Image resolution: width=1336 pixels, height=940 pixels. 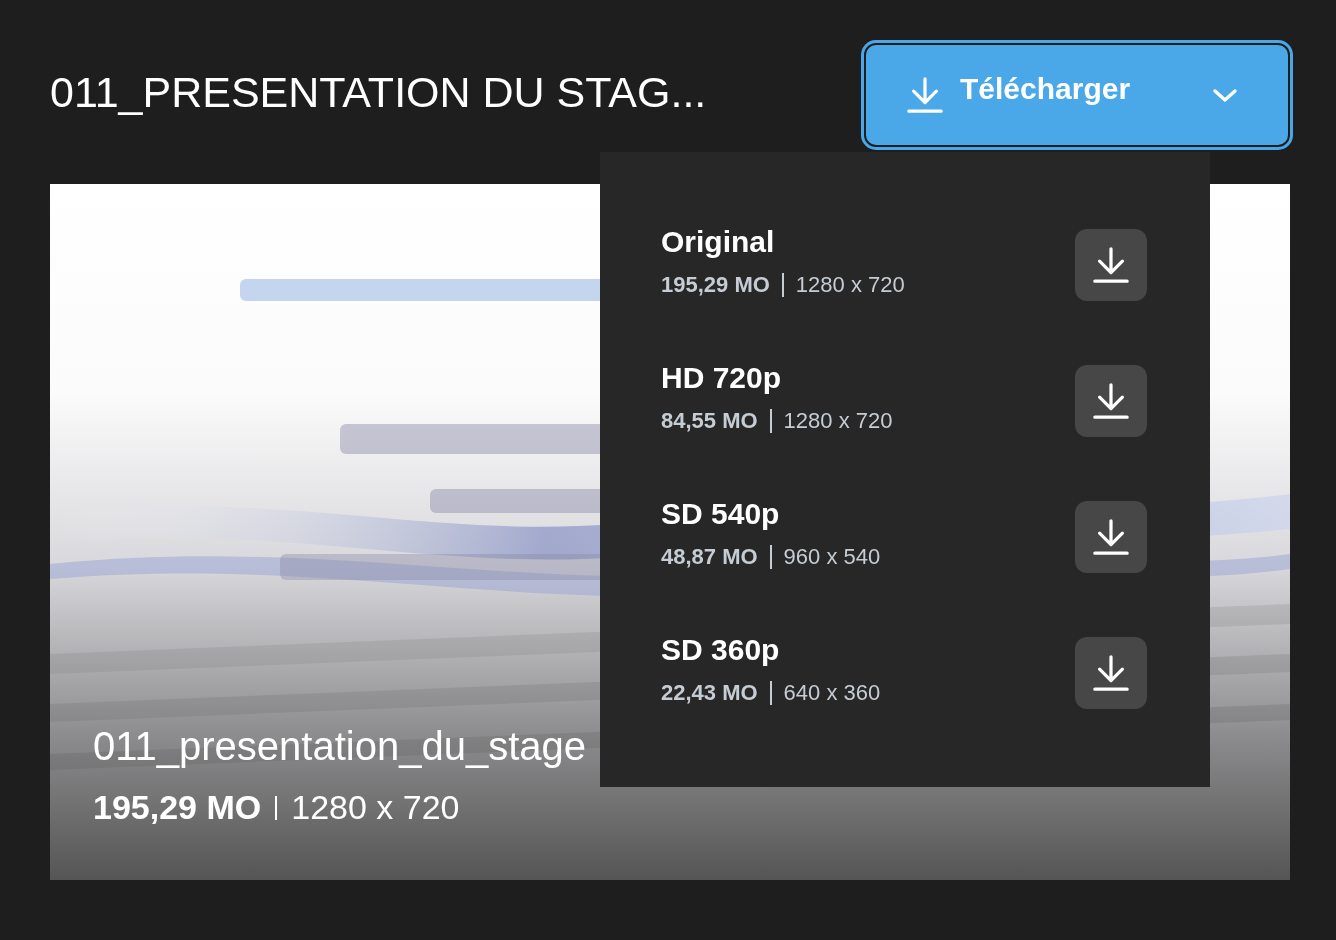 What do you see at coordinates (832, 557) in the screenshot?
I see `resolution: 960 x 540` at bounding box center [832, 557].